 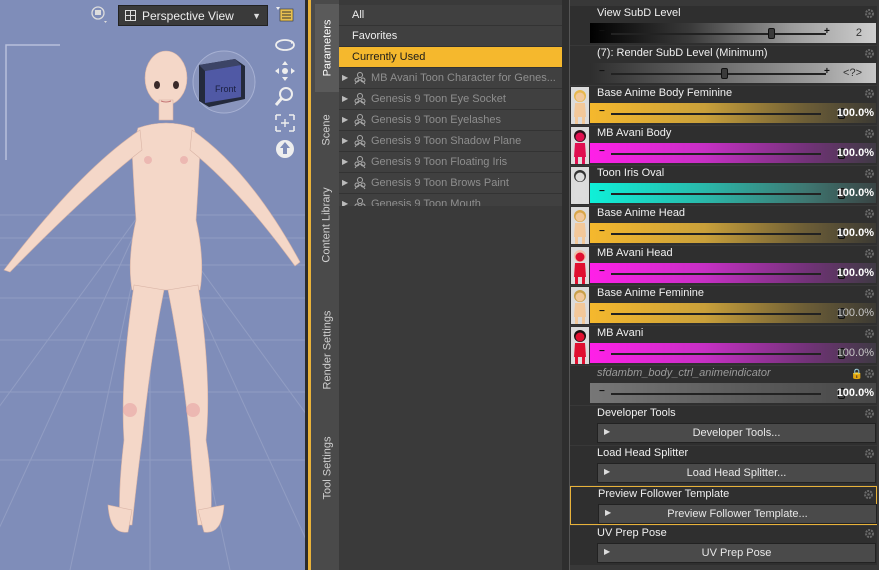 What do you see at coordinates (650, 293) in the screenshot?
I see `parameter-name: Base Anime Feminine` at bounding box center [650, 293].